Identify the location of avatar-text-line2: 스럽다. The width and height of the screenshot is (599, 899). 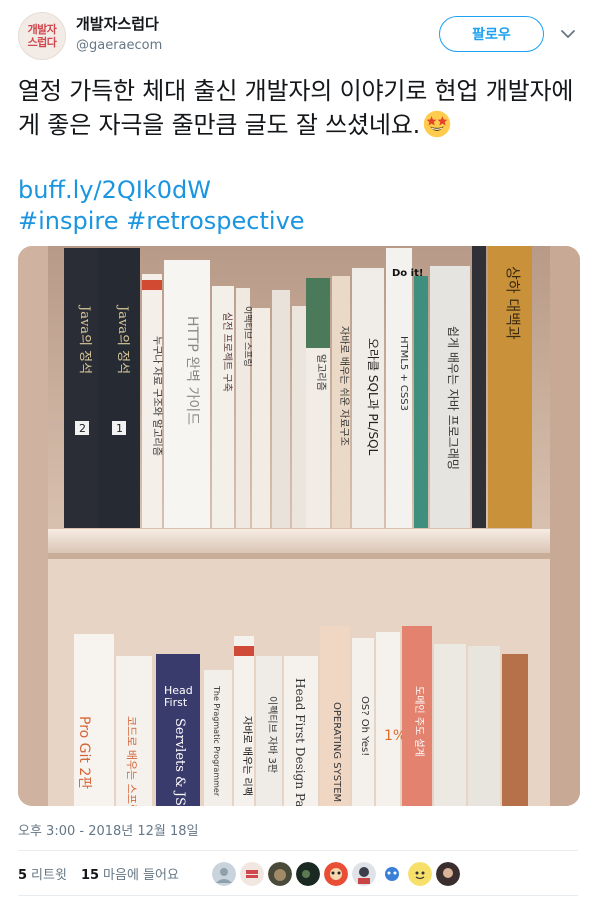
(42, 42).